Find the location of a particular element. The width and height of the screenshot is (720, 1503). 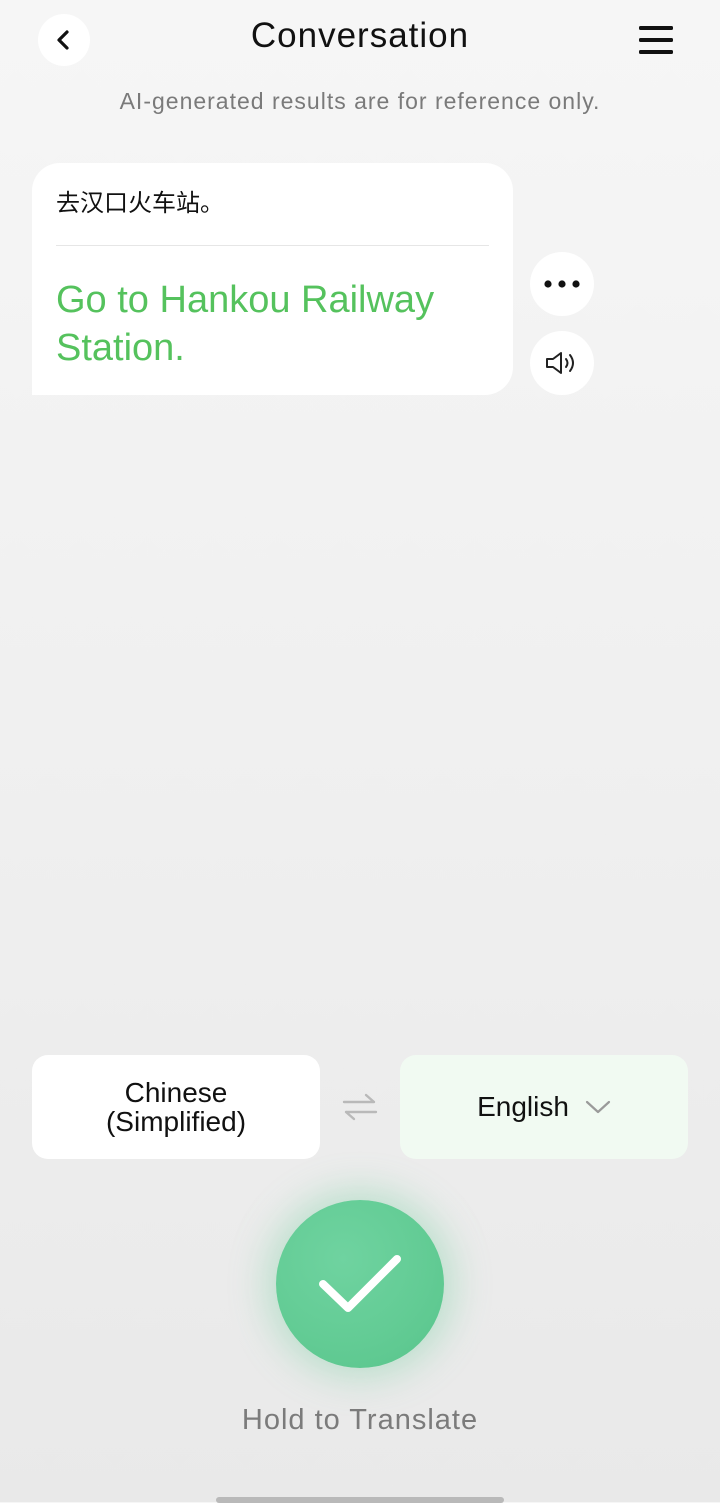

source-text: 去汉口火车站。 is located at coordinates (140, 203).